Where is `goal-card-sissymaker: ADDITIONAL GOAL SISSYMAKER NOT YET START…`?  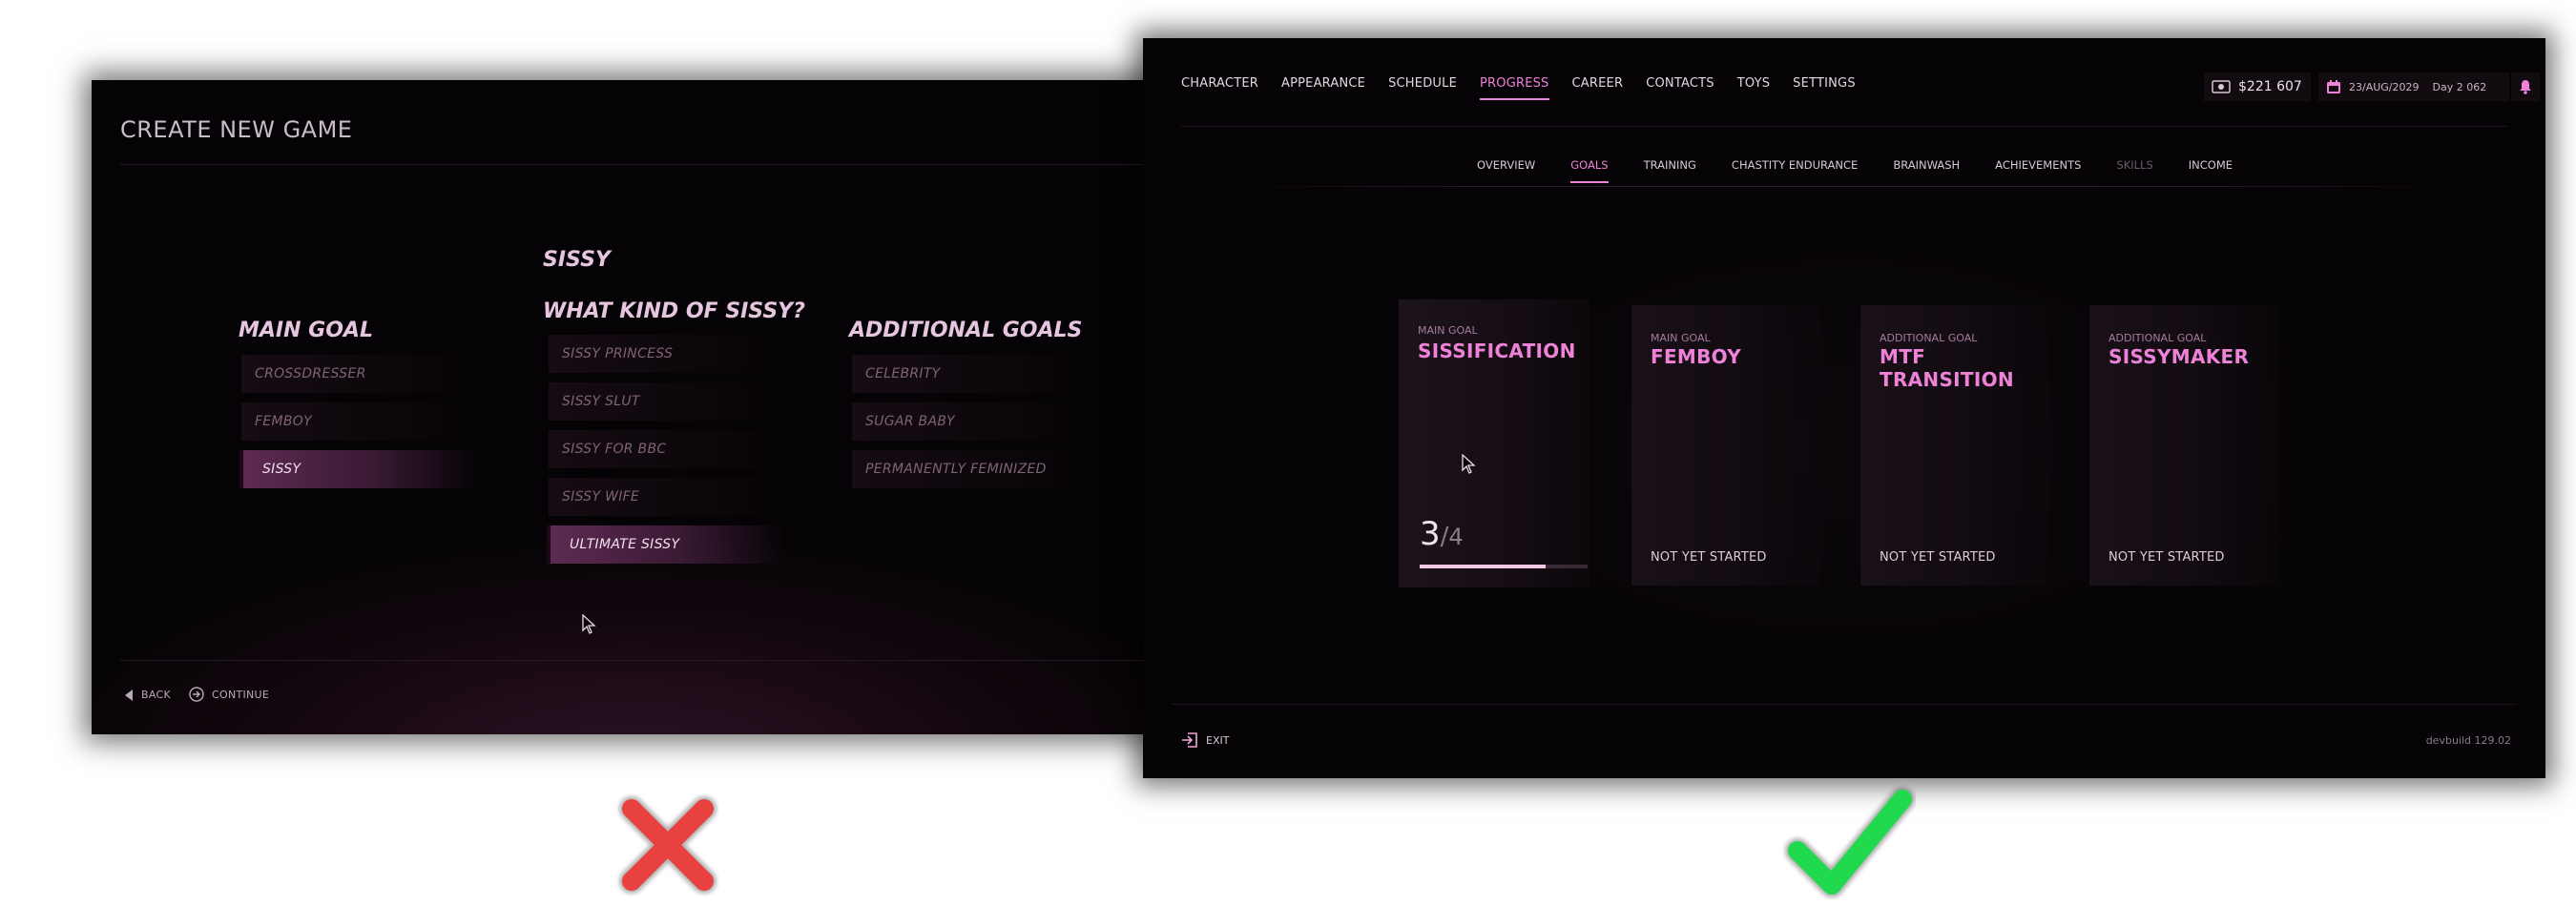 goal-card-sissymaker: ADDITIONAL GOAL SISSYMAKER NOT YET START… is located at coordinates (2184, 446).